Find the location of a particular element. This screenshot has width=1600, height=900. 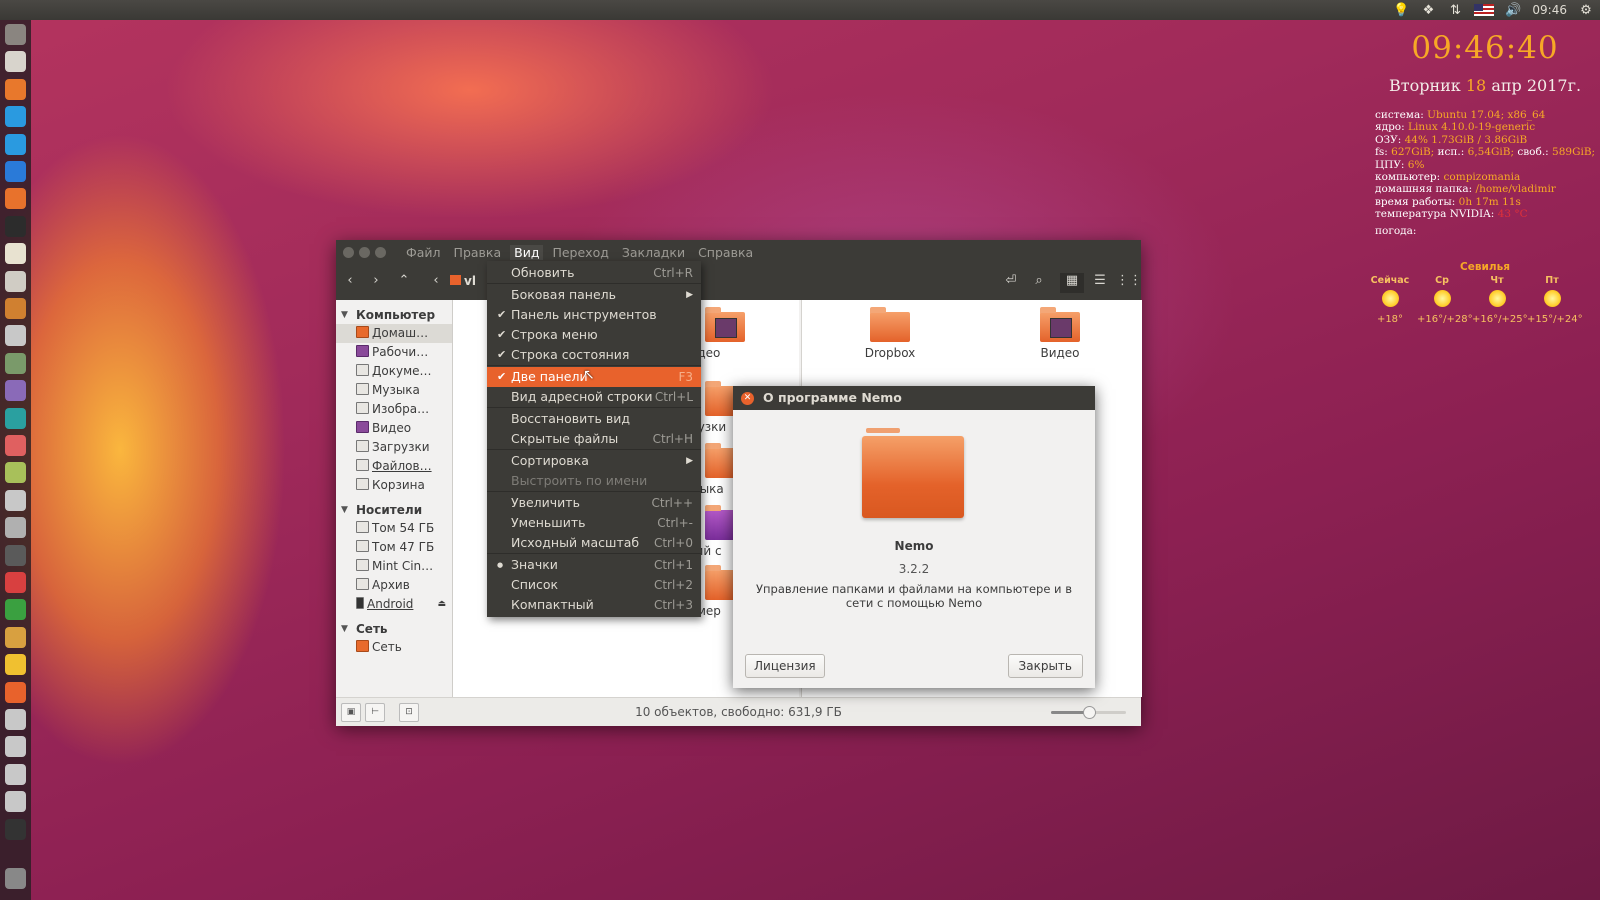

view-menu-item: ● Значки Ctrl+1 is located at coordinates (594, 565).